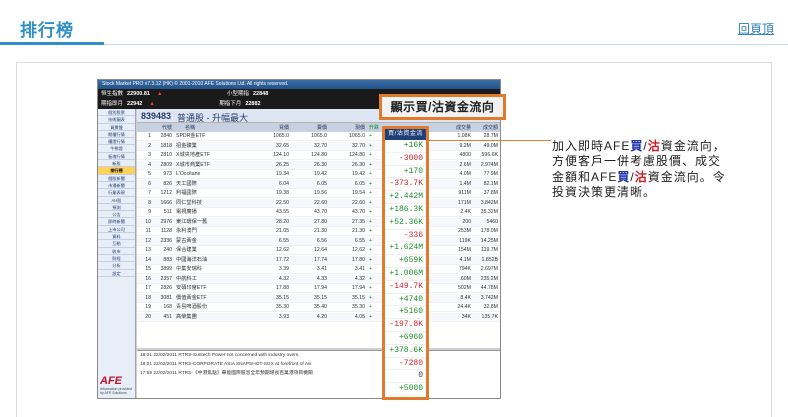 This screenshot has width=788, height=417. I want to click on flow-value: +4740, so click(405, 300).